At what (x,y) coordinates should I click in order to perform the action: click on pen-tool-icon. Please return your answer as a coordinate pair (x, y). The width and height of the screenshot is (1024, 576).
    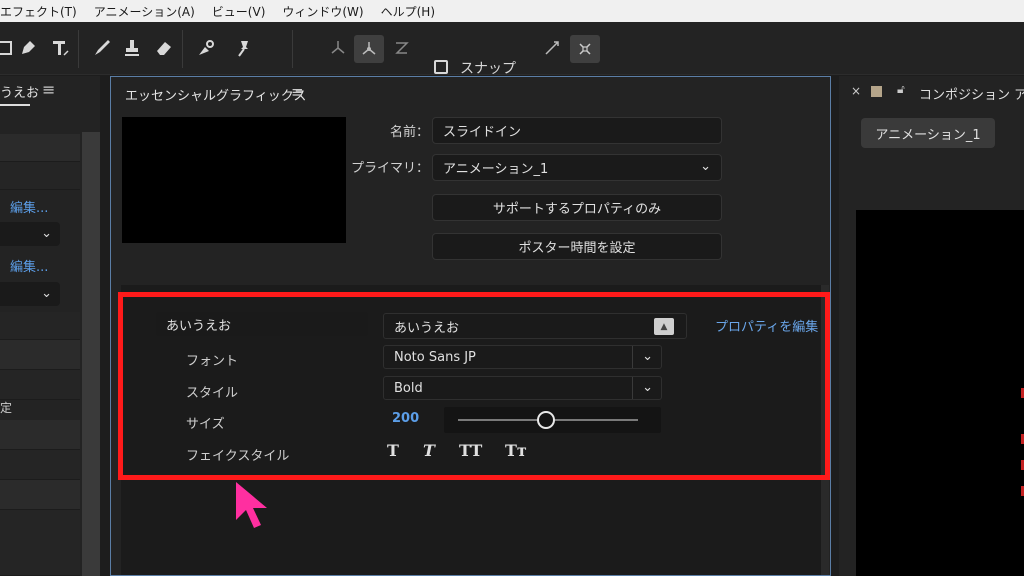
    Looking at the image, I should click on (28, 48).